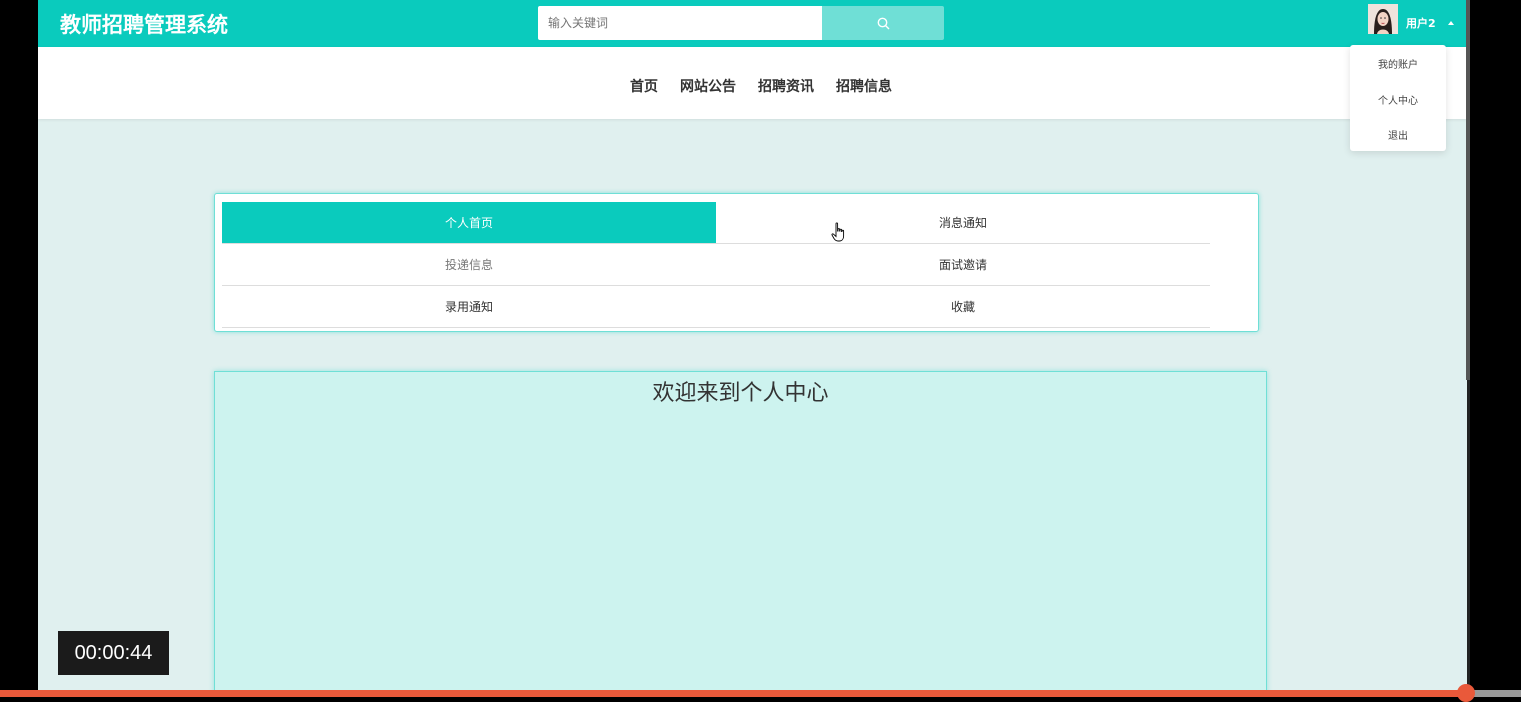 This screenshot has width=1521, height=702. I want to click on username-label: 用户2, so click(1421, 23).